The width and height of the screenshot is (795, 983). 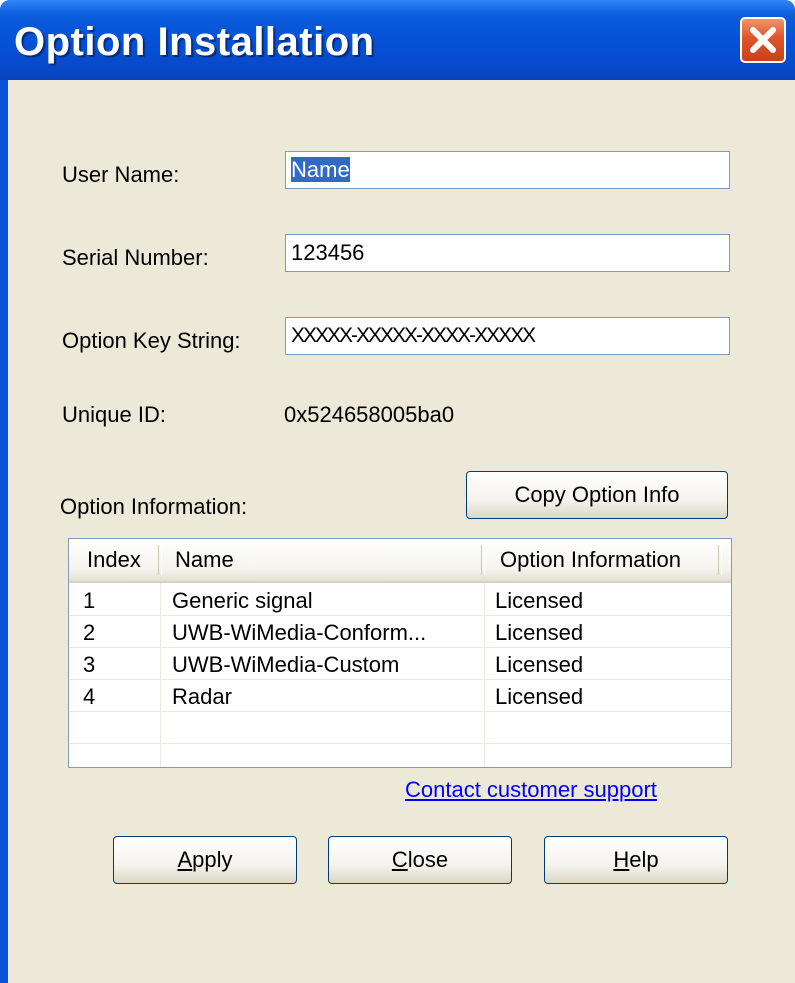 I want to click on apply-button: Apply, so click(x=205, y=860).